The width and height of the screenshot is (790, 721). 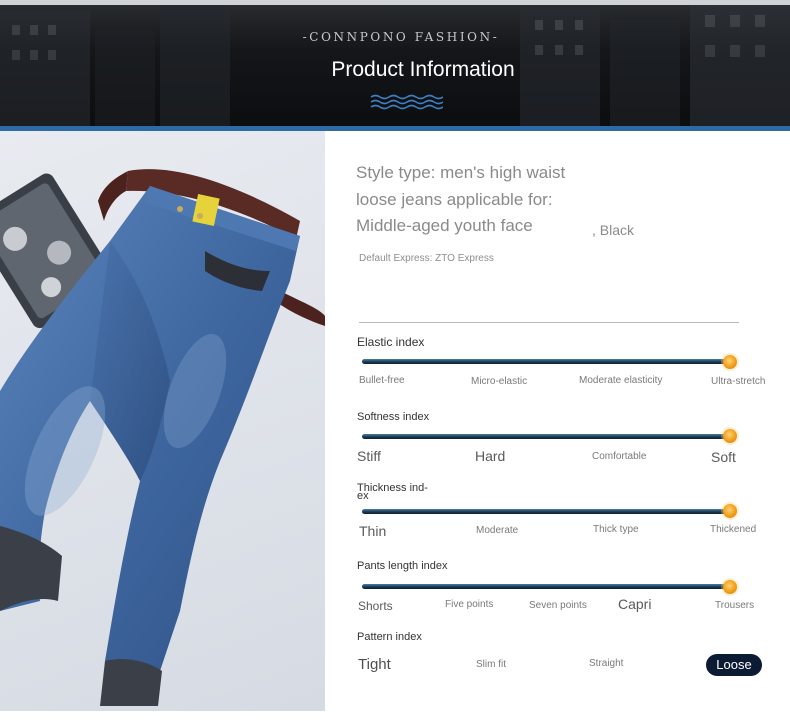 I want to click on elastic-index-track, so click(x=549, y=361).